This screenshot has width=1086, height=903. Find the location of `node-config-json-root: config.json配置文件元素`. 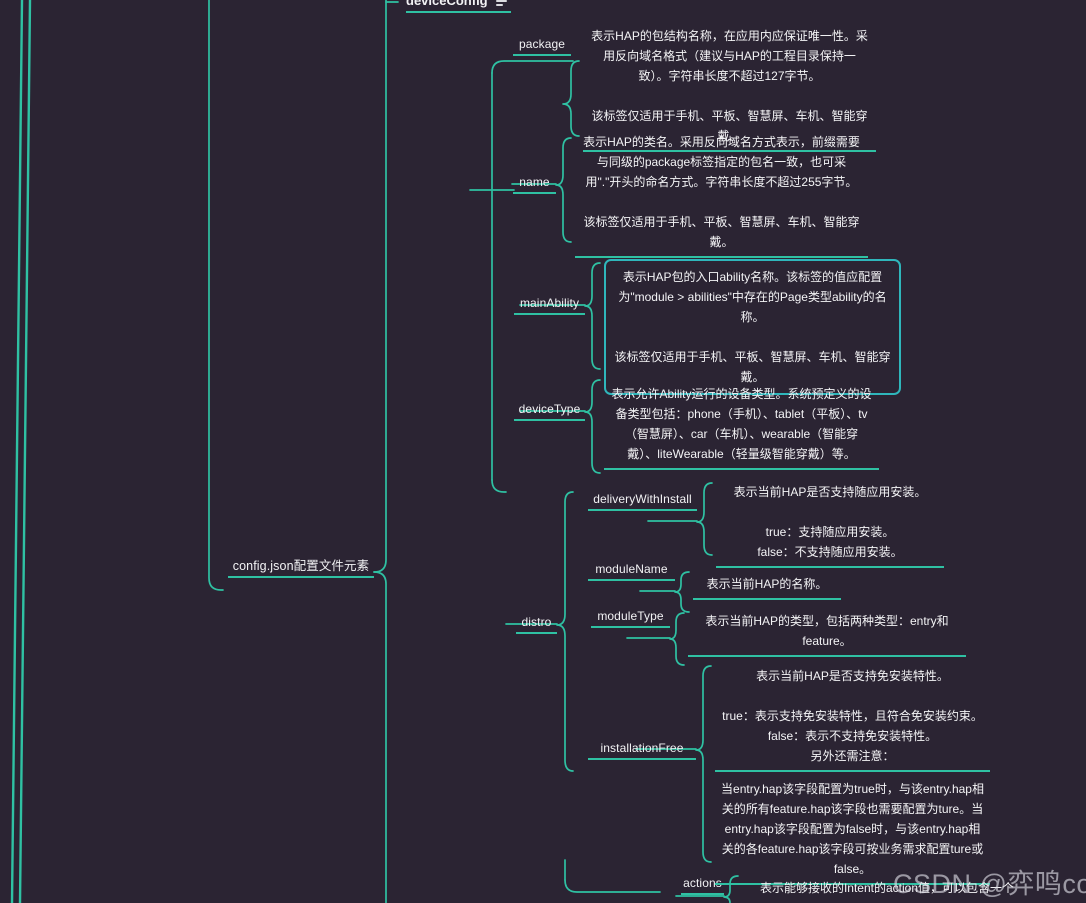

node-config-json-root: config.json配置文件元素 is located at coordinates (301, 568).